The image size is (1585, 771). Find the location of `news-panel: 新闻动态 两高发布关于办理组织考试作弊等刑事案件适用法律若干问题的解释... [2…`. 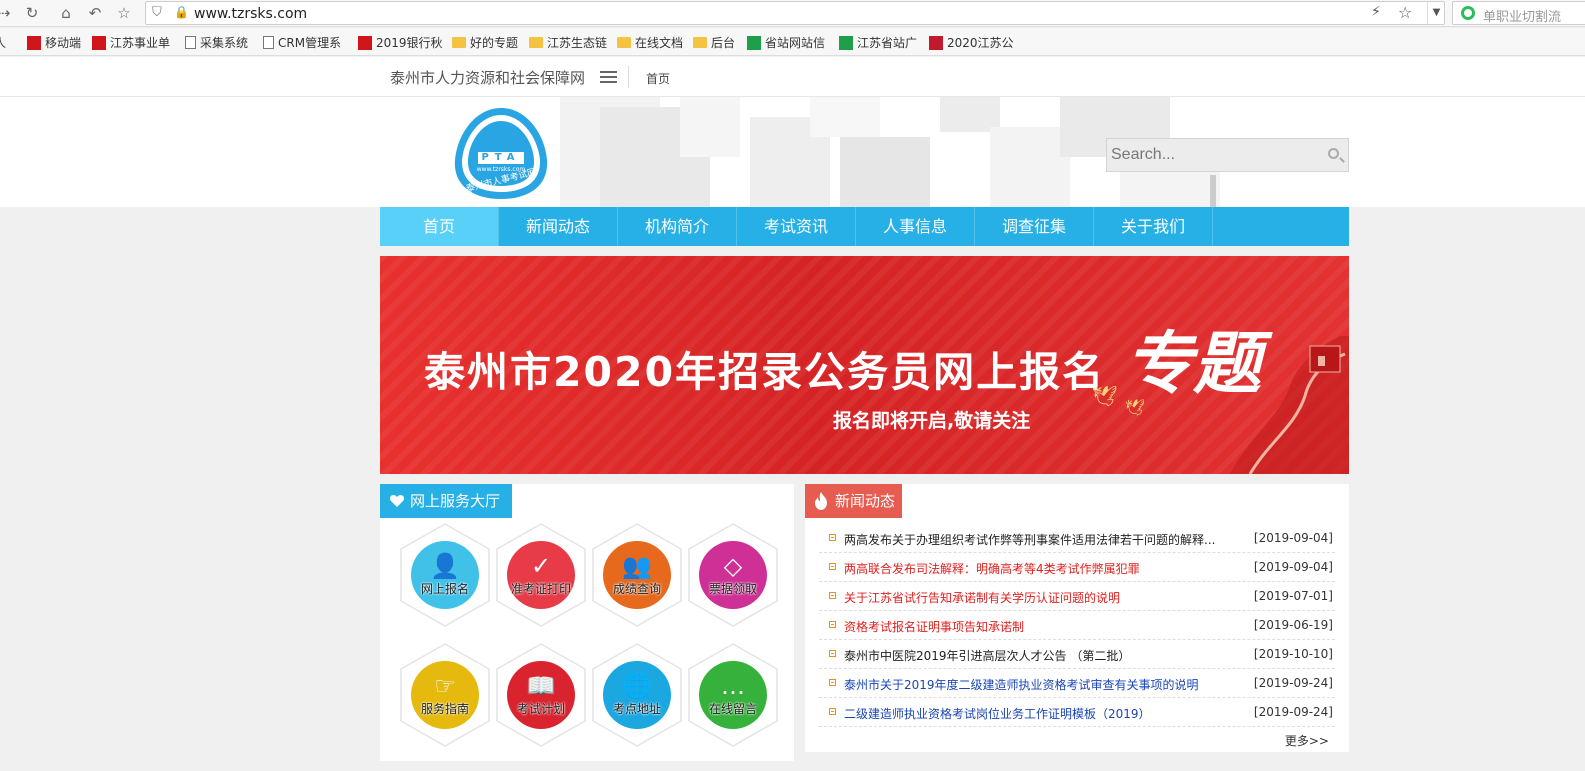

news-panel: 新闻动态 两高发布关于办理组织考试作弊等刑事案件适用法律若干问题的解释... [2… is located at coordinates (1077, 618).